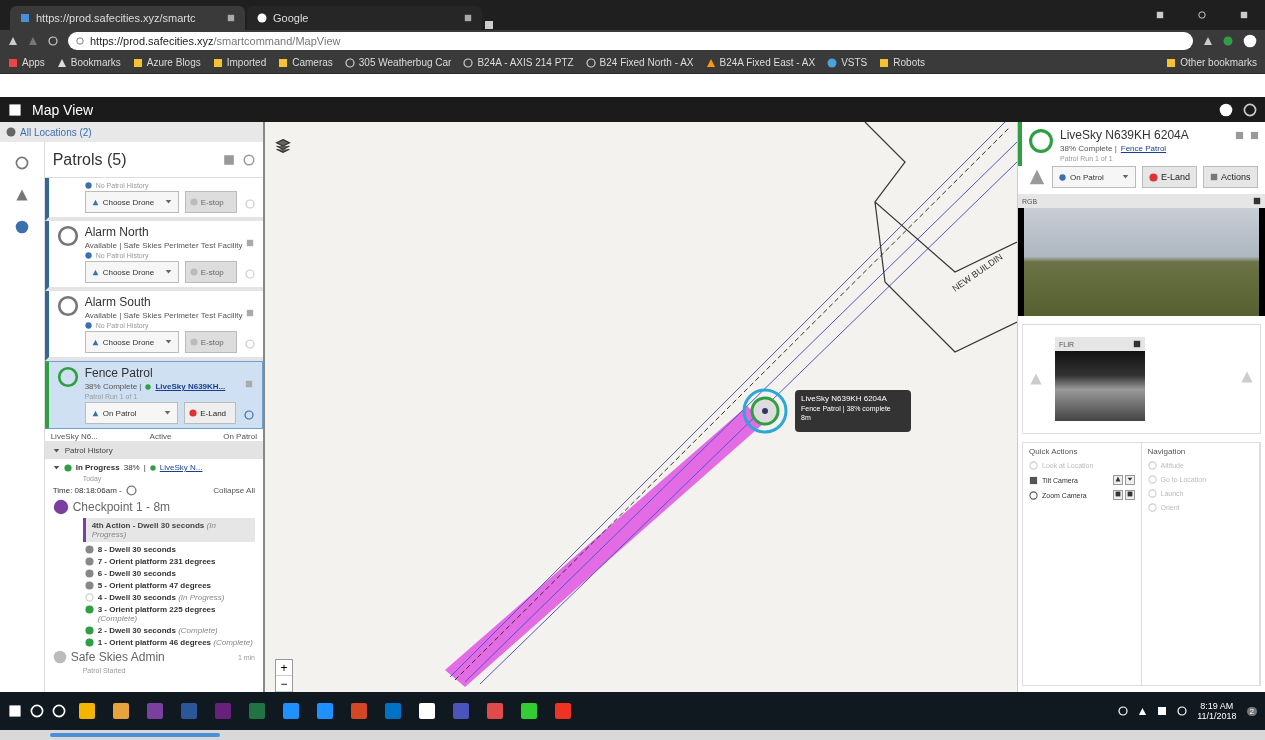 The height and width of the screenshot is (740, 1265). What do you see at coordinates (239, 62) in the screenshot?
I see `bookmark-link: Imported` at bounding box center [239, 62].